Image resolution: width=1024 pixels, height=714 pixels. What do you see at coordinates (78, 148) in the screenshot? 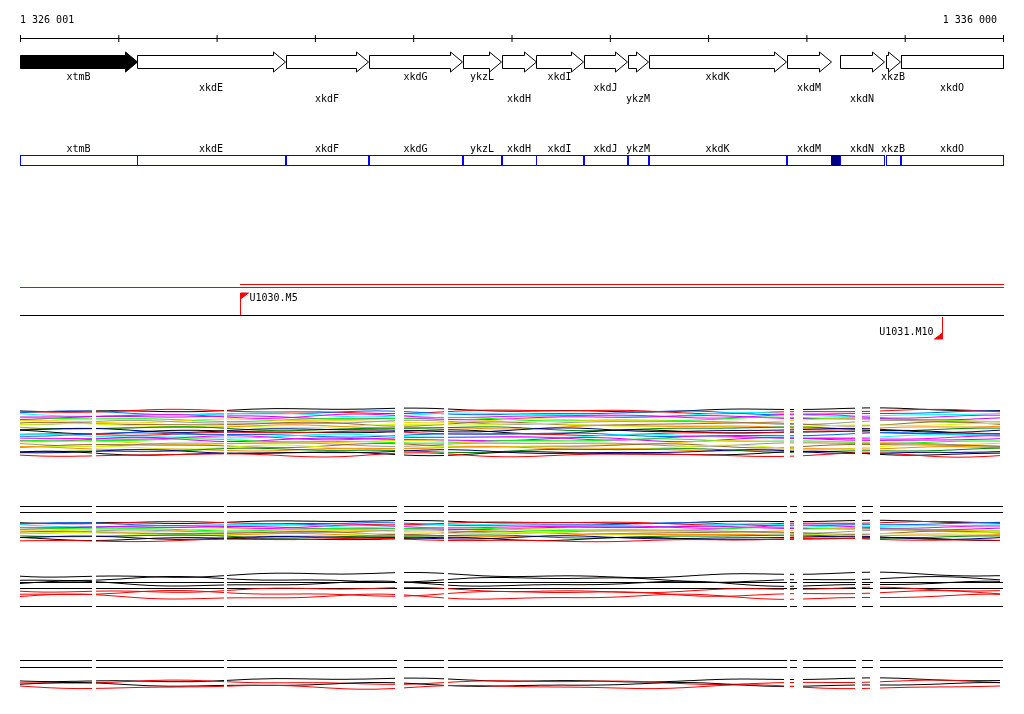
I see `segment-label: xtmB` at bounding box center [78, 148].